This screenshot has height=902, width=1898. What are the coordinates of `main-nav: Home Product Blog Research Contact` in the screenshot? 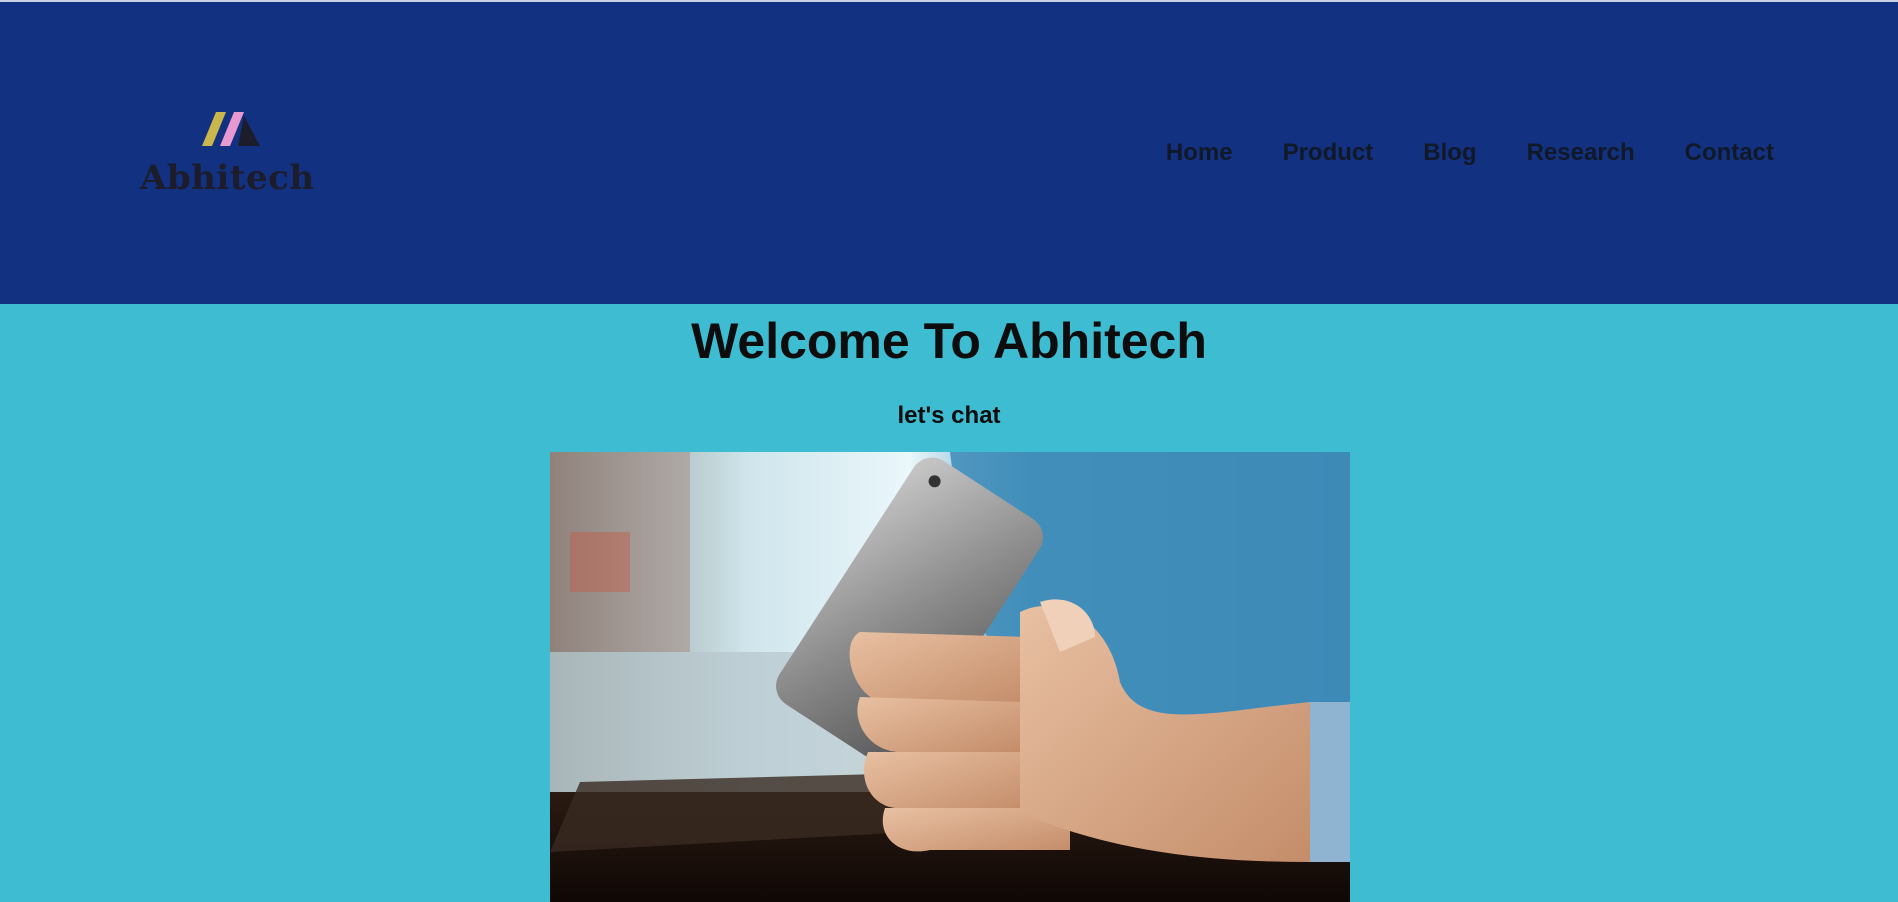 It's located at (1470, 153).